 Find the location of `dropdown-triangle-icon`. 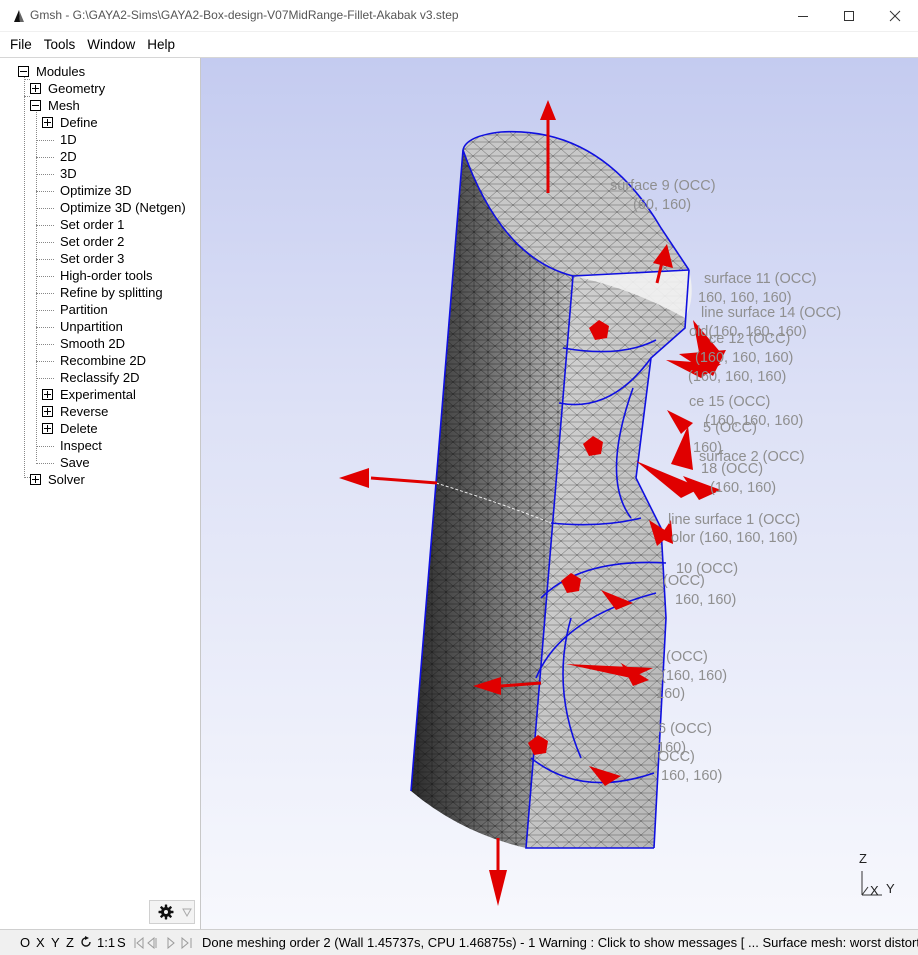

dropdown-triangle-icon is located at coordinates (187, 912).